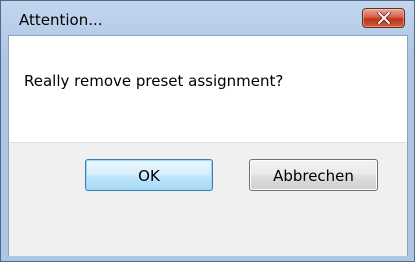  I want to click on close-icon, so click(384, 18).